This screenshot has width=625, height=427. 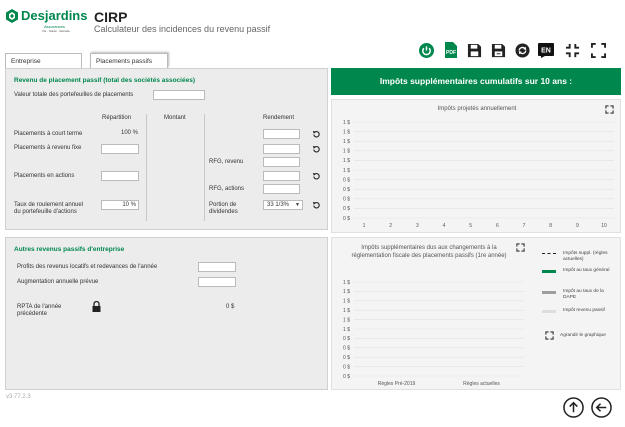 I want to click on toolbar: PDF EN, so click(x=518, y=51).